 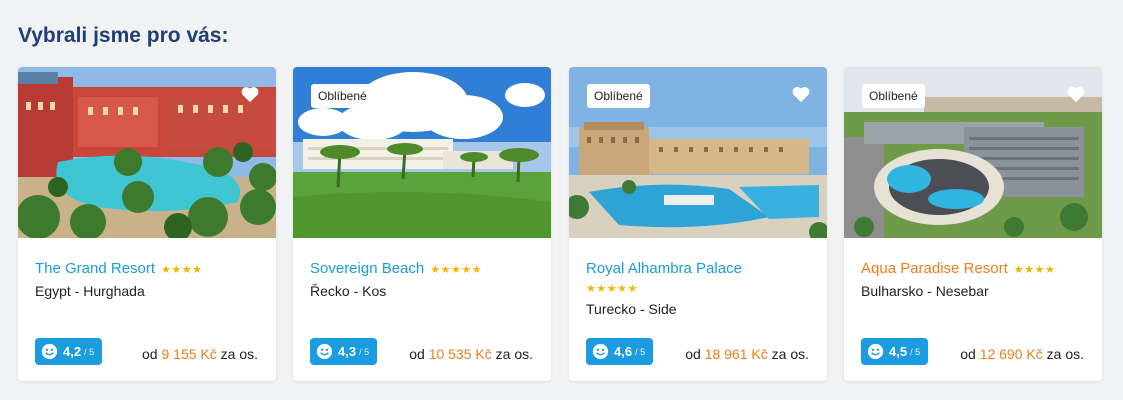 I want to click on price: od 12 690 Kč za os., so click(x=1022, y=354).